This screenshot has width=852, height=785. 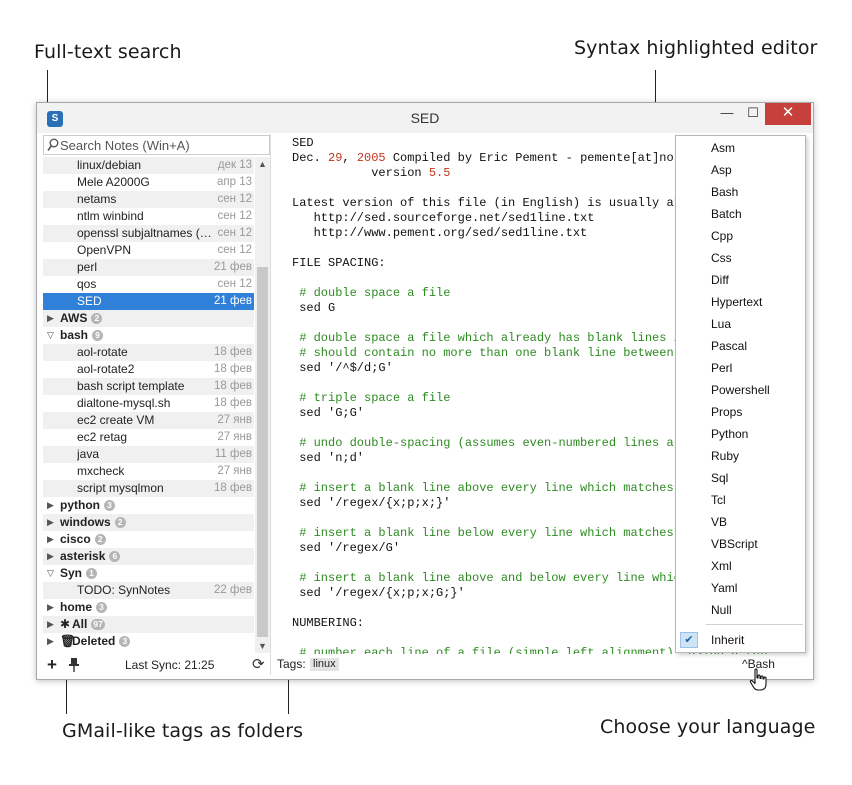 I want to click on note-title: aol-rotate2, so click(x=106, y=369).